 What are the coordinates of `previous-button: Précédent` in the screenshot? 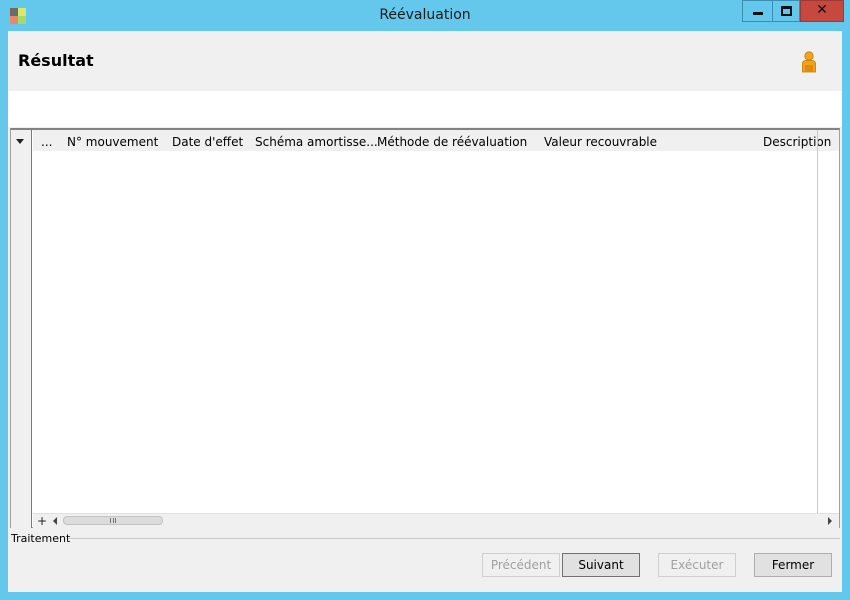 It's located at (521, 565).